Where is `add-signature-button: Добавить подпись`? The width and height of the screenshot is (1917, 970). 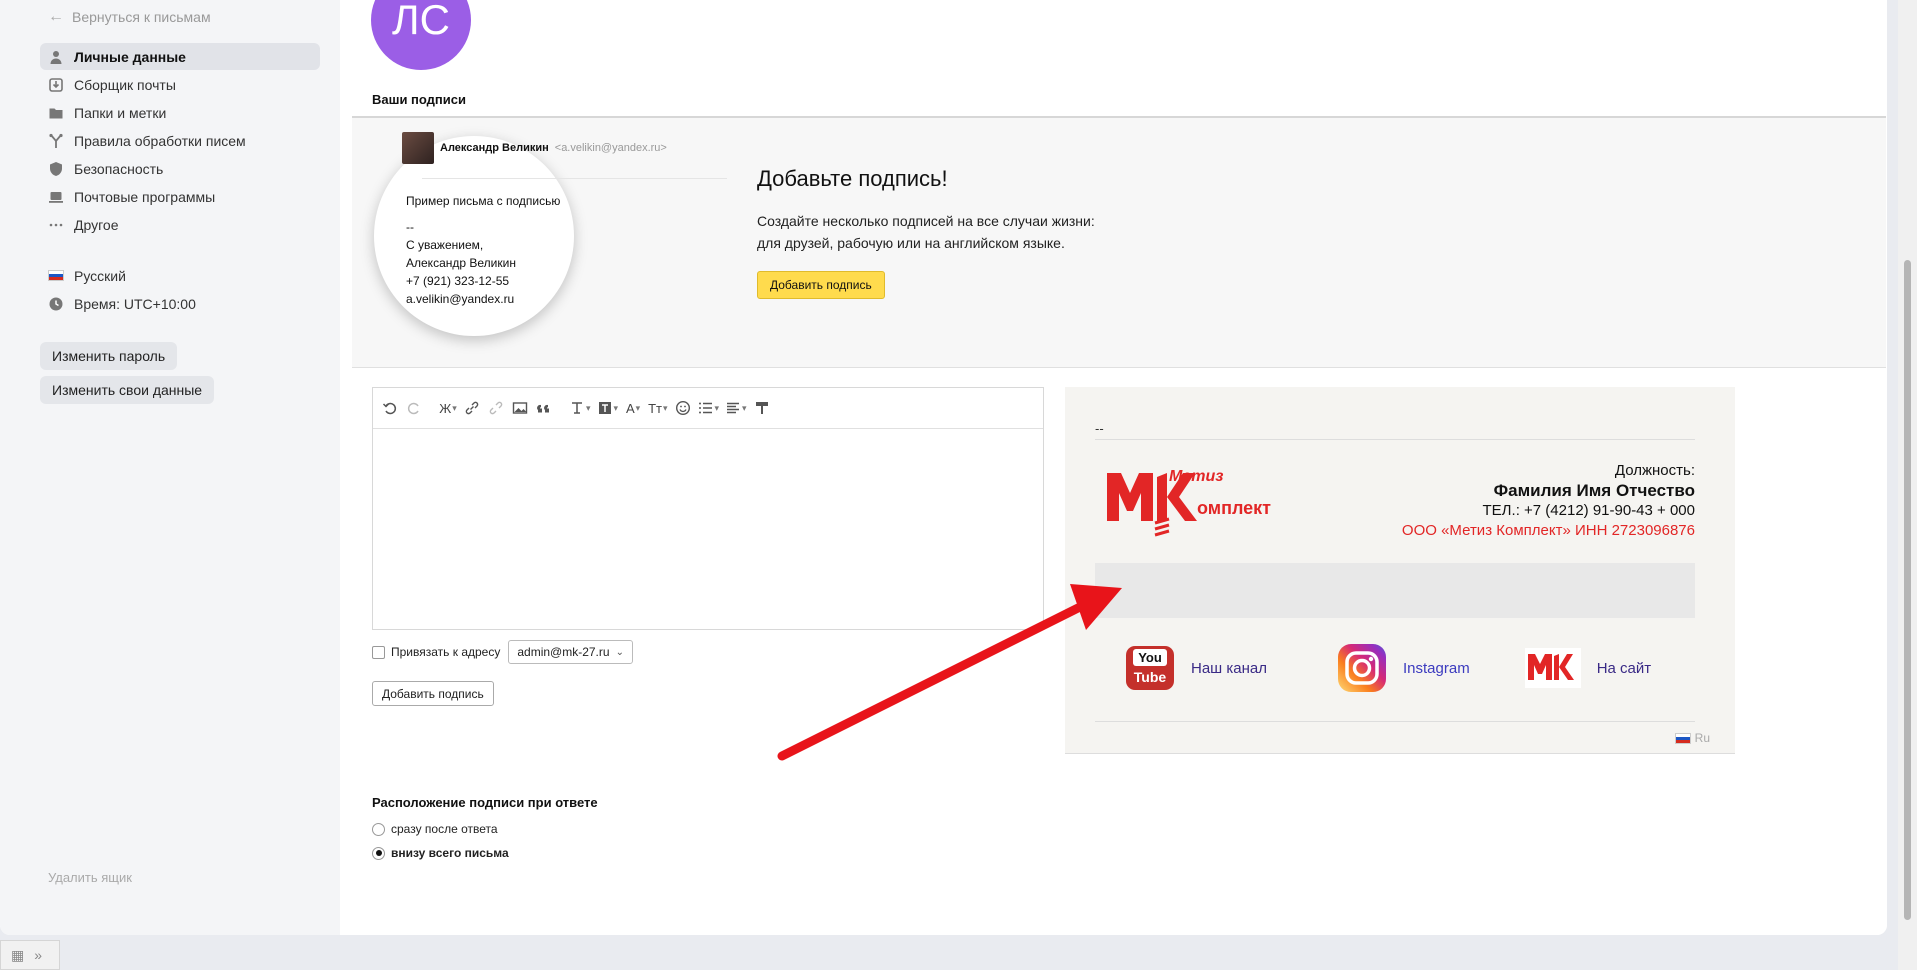
add-signature-button: Добавить подпись is located at coordinates (433, 693).